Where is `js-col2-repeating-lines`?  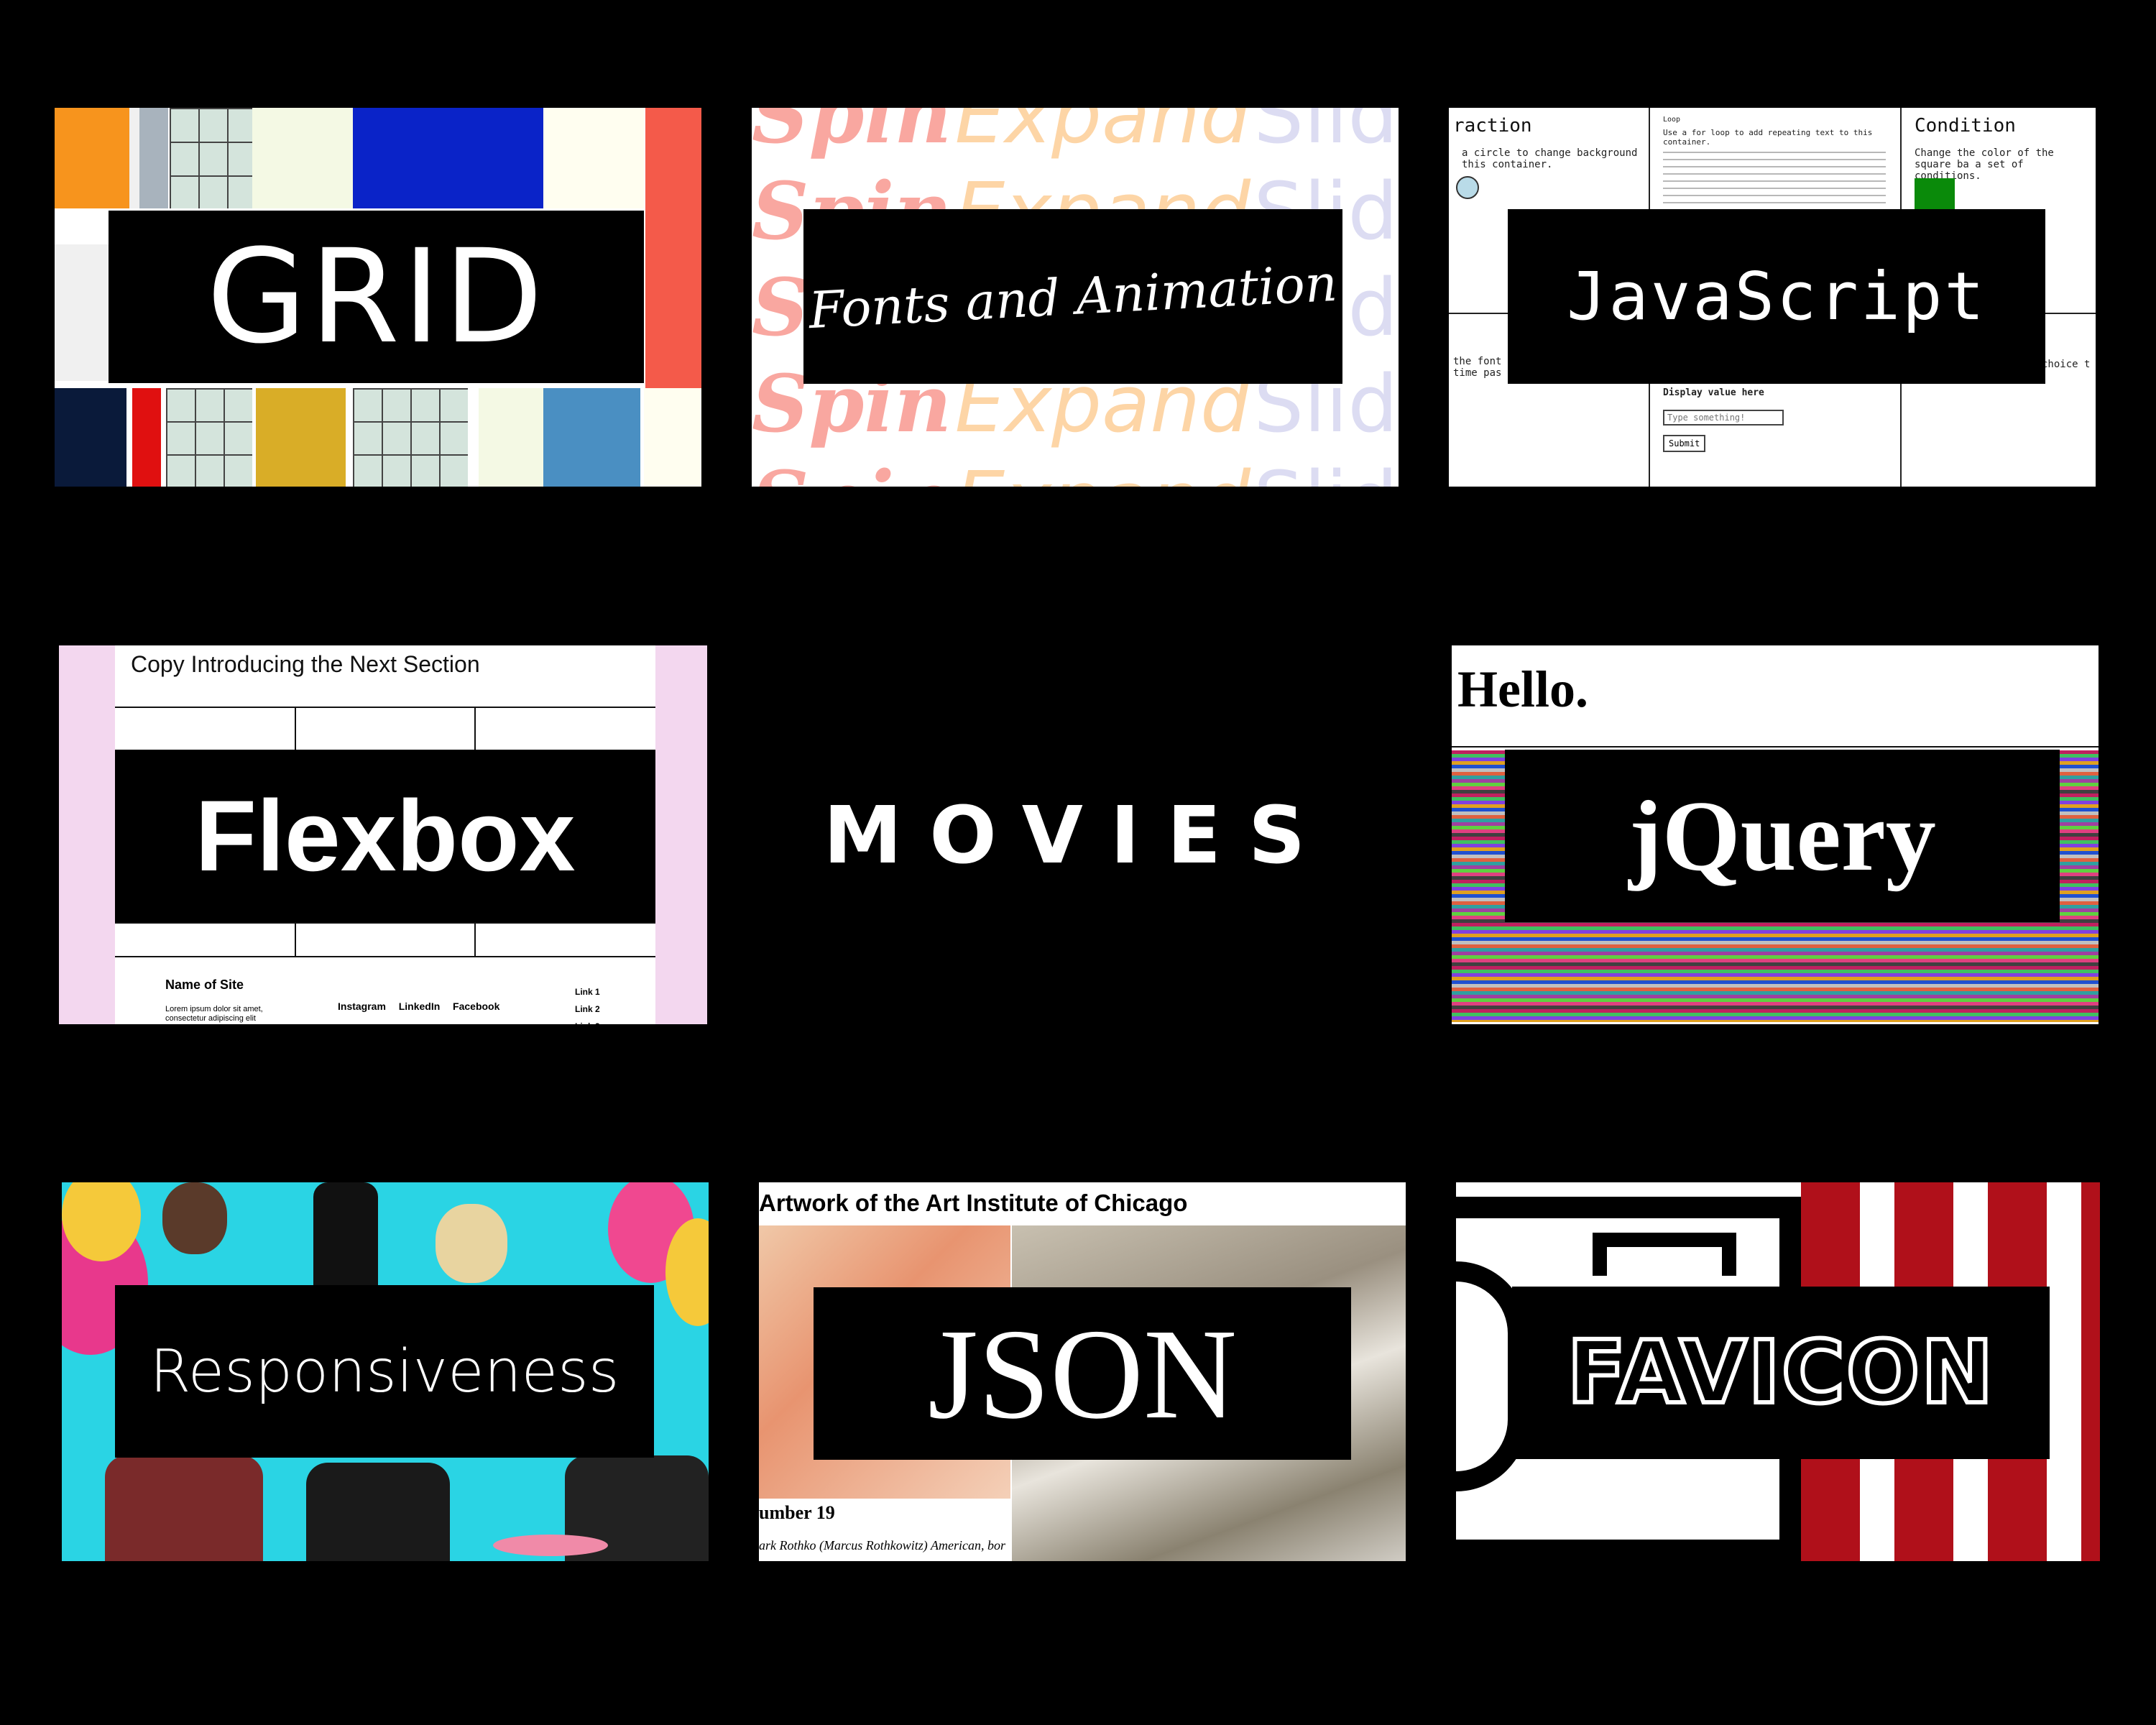
js-col2-repeating-lines is located at coordinates (1774, 176).